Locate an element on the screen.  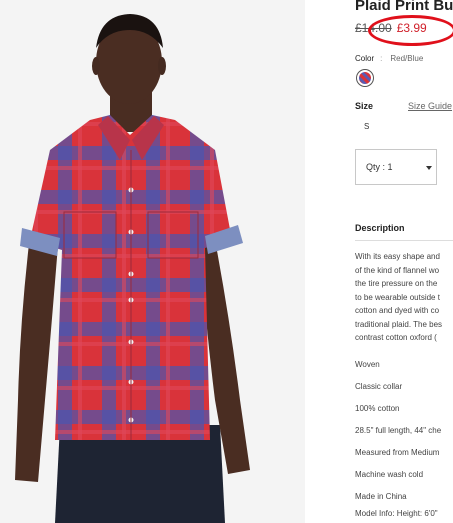
size-label: Size is located at coordinates (364, 106).